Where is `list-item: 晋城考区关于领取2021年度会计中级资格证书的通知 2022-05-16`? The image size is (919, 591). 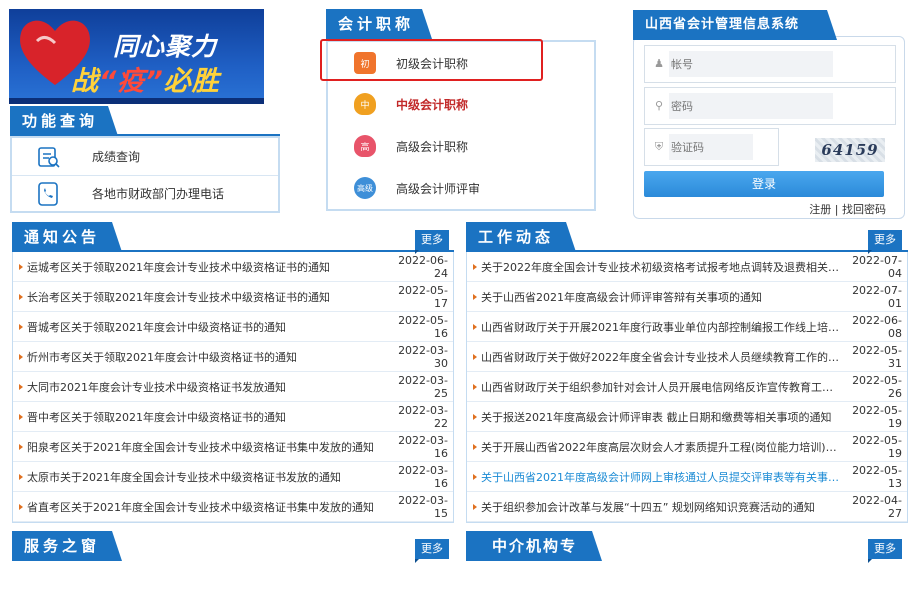 list-item: 晋城考区关于领取2021年度会计中级资格证书的通知 2022-05-16 is located at coordinates (233, 327).